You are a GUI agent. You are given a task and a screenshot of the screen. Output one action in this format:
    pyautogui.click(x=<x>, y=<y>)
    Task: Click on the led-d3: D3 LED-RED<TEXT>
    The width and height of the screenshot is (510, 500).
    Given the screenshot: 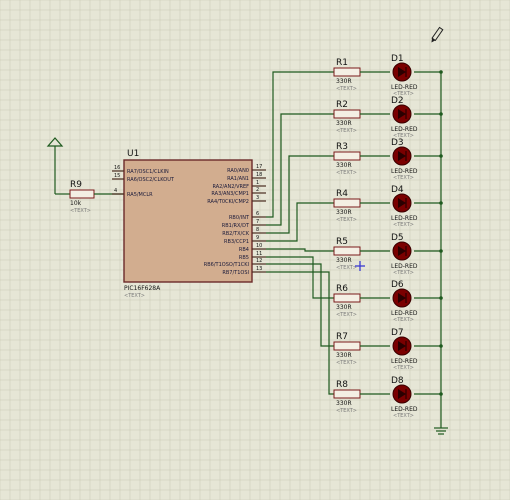 What is the action you would take?
    pyautogui.click(x=404, y=159)
    